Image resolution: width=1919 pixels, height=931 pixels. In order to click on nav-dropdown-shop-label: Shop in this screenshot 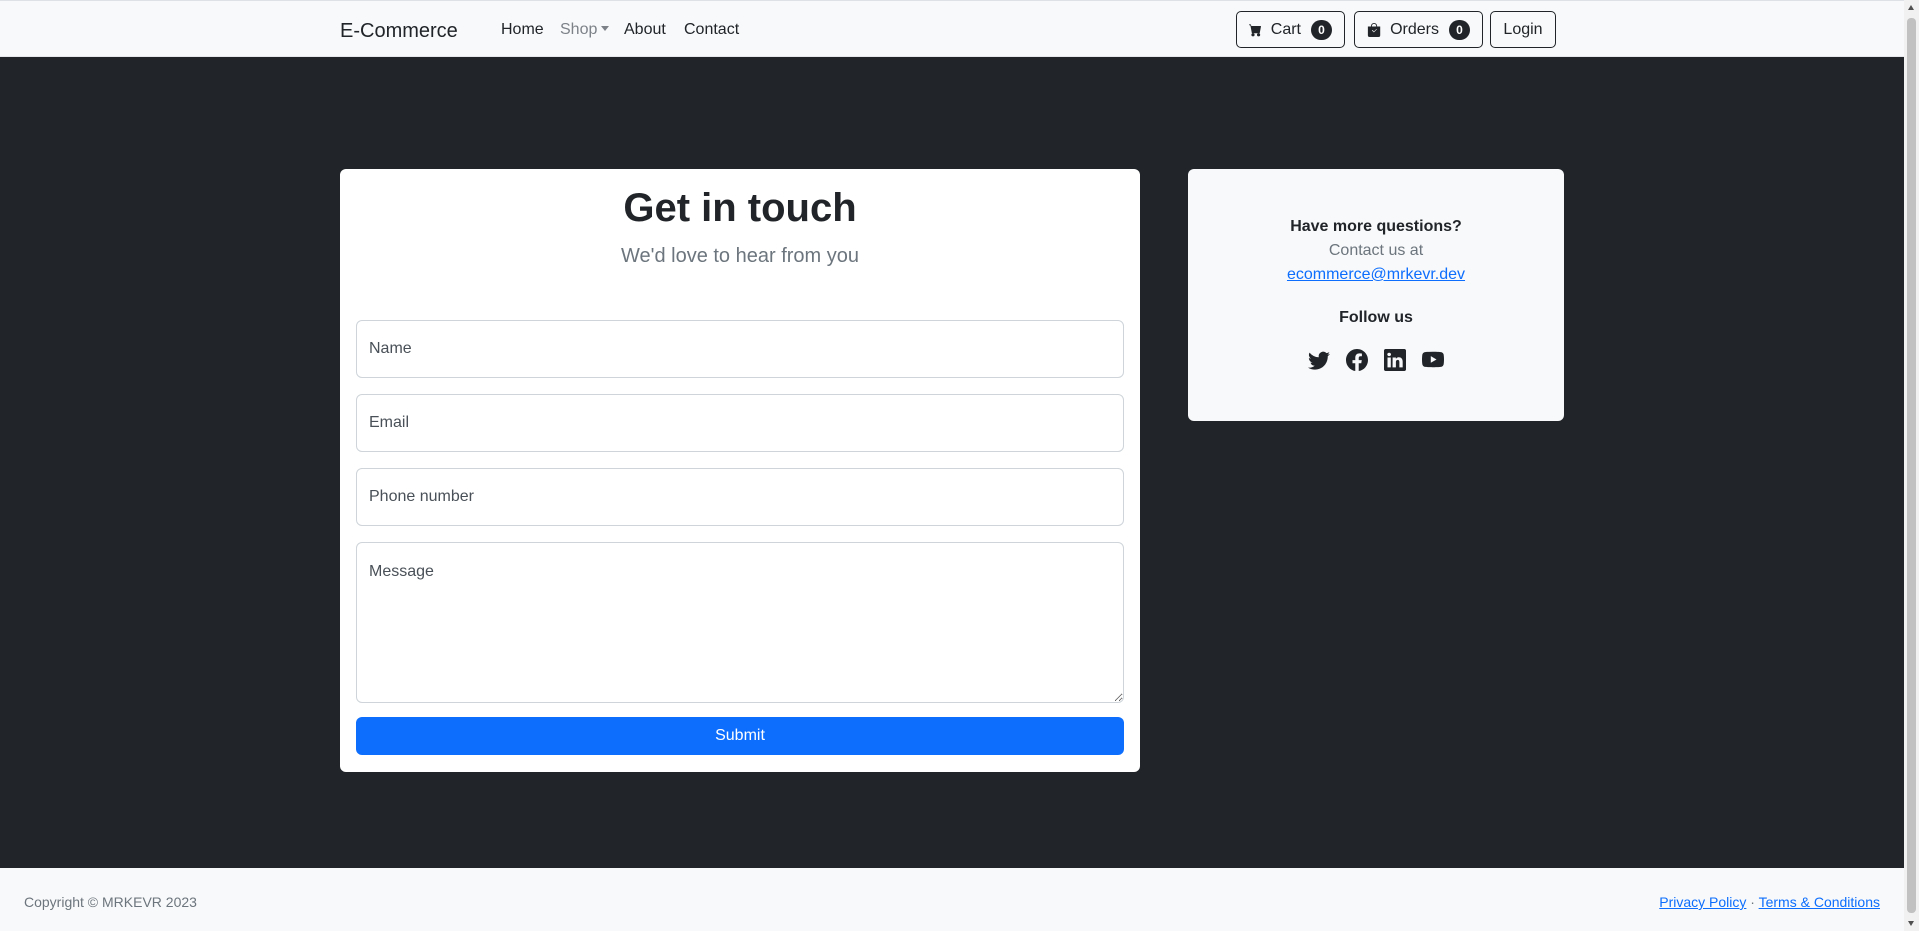, I will do `click(579, 29)`.